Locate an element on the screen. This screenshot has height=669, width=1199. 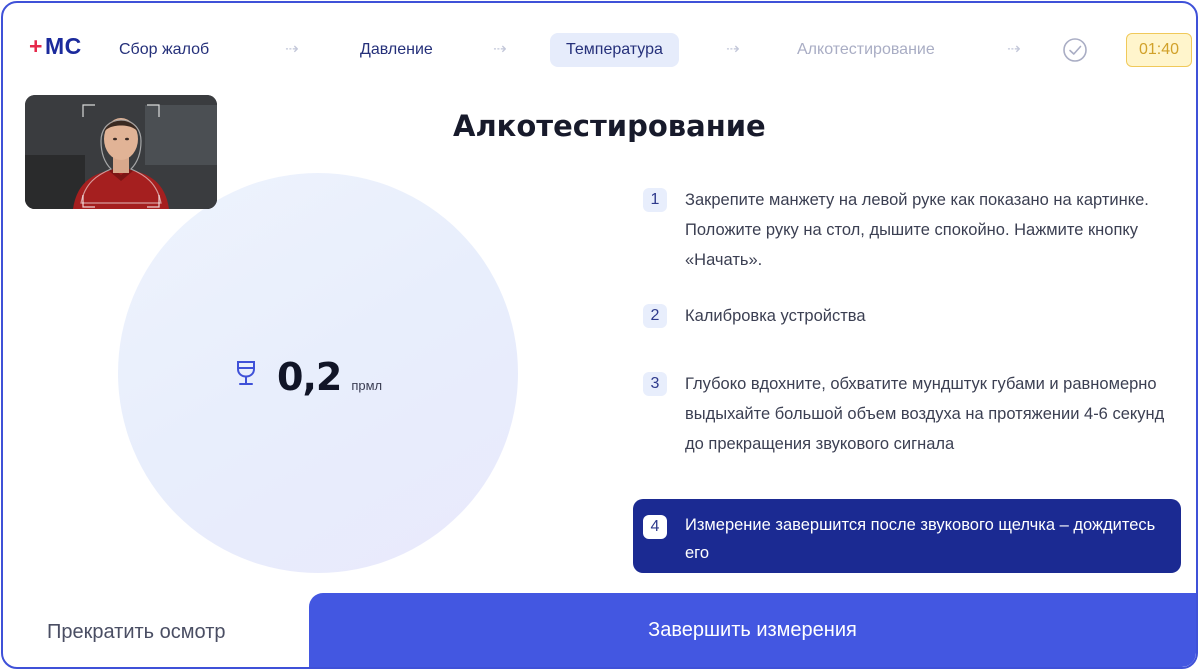
step-alcotest: Алкотестирование is located at coordinates (866, 50).